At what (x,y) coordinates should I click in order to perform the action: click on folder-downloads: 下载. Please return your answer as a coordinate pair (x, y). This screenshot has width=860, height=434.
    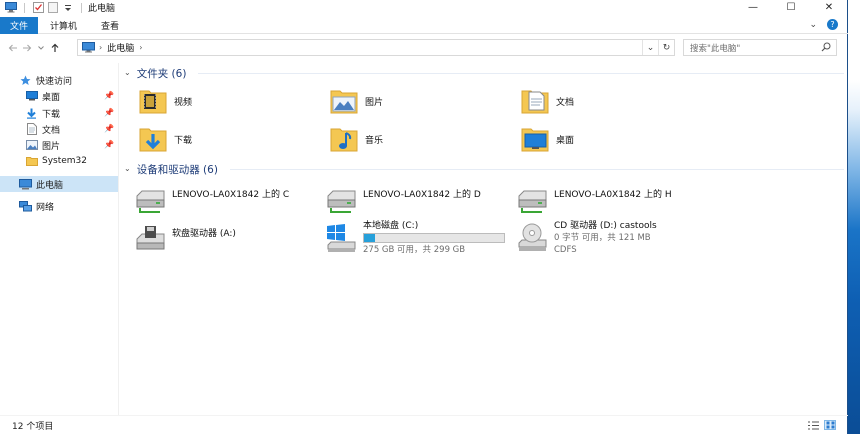
    Looking at the image, I should click on (165, 139).